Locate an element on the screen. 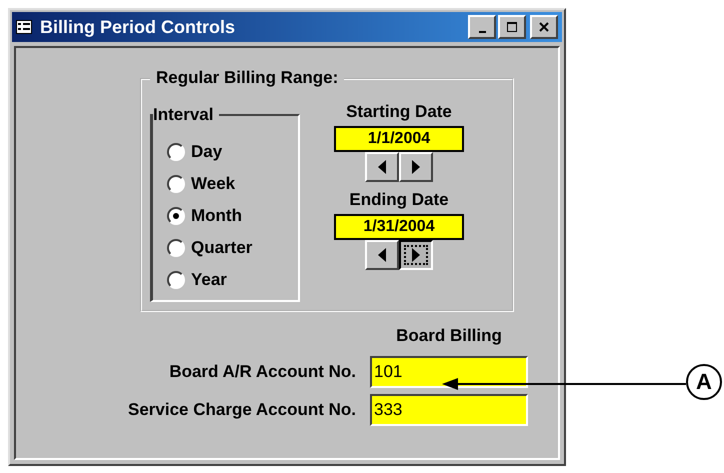 The image size is (724, 473). date-label: Ending Date is located at coordinates (399, 200).